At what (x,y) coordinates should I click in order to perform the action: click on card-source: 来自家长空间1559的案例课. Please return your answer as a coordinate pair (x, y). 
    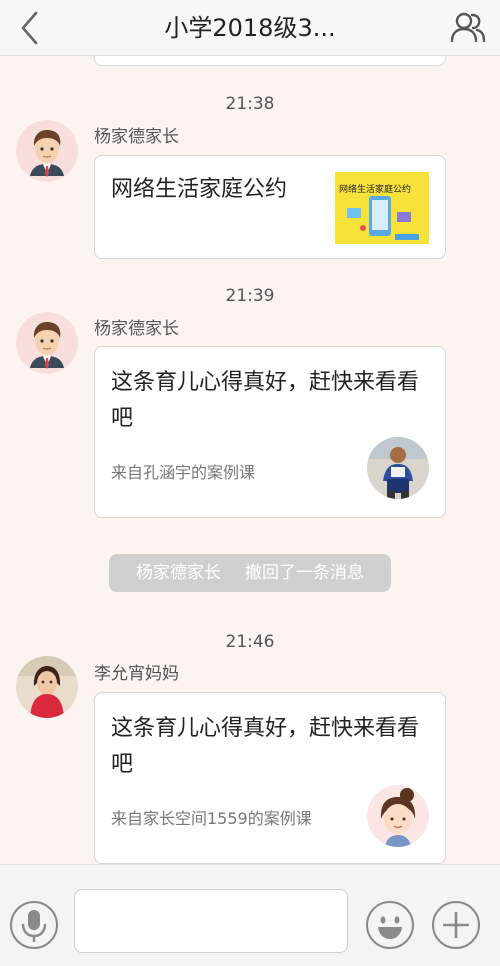
    Looking at the image, I should click on (211, 818).